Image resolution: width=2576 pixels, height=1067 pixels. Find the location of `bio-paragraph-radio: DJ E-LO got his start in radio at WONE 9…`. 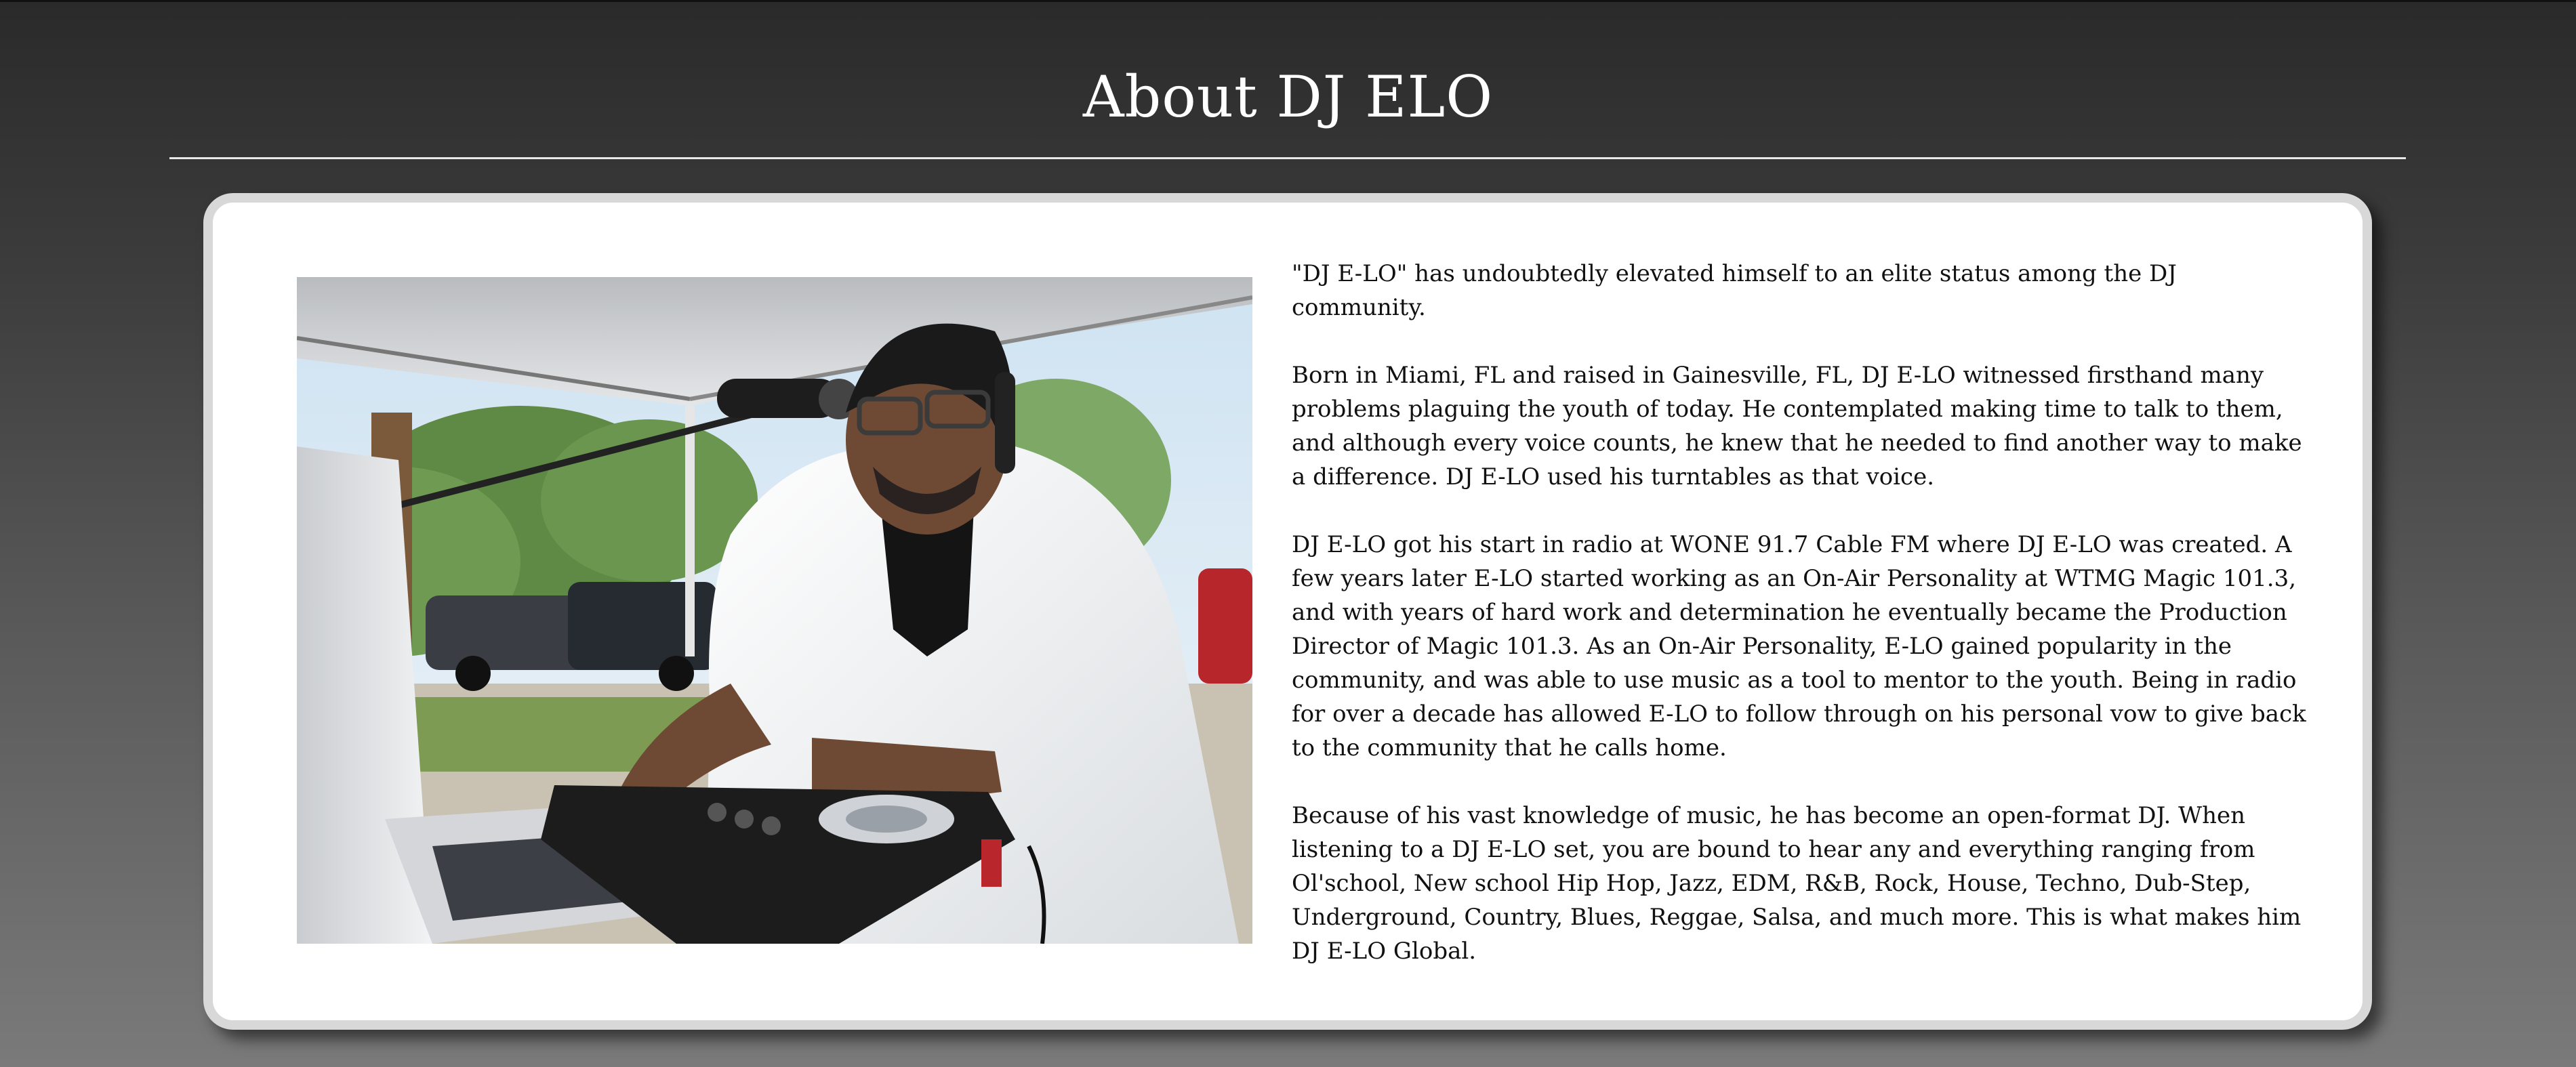

bio-paragraph-radio: DJ E-LO got his start in radio at WONE 9… is located at coordinates (1799, 646).